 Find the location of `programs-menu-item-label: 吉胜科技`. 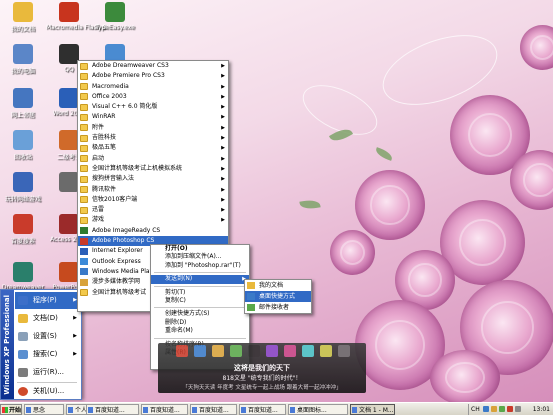

programs-menu-item-label: 吉胜科技 is located at coordinates (104, 138).